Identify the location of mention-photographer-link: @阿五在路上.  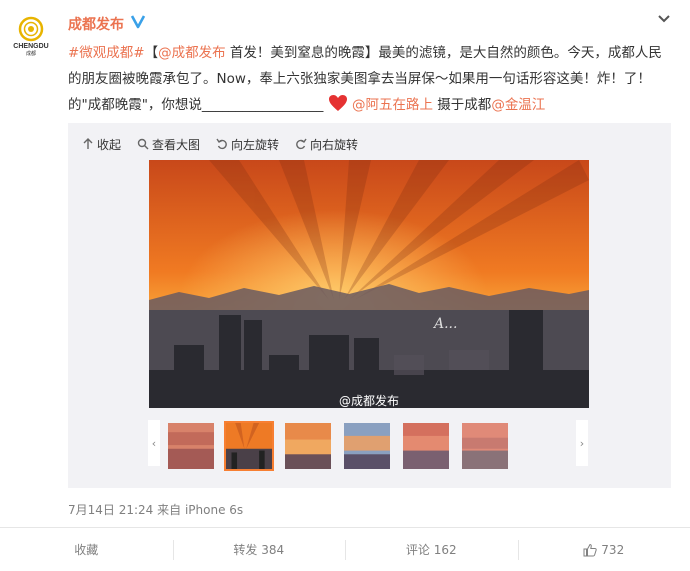
(392, 105).